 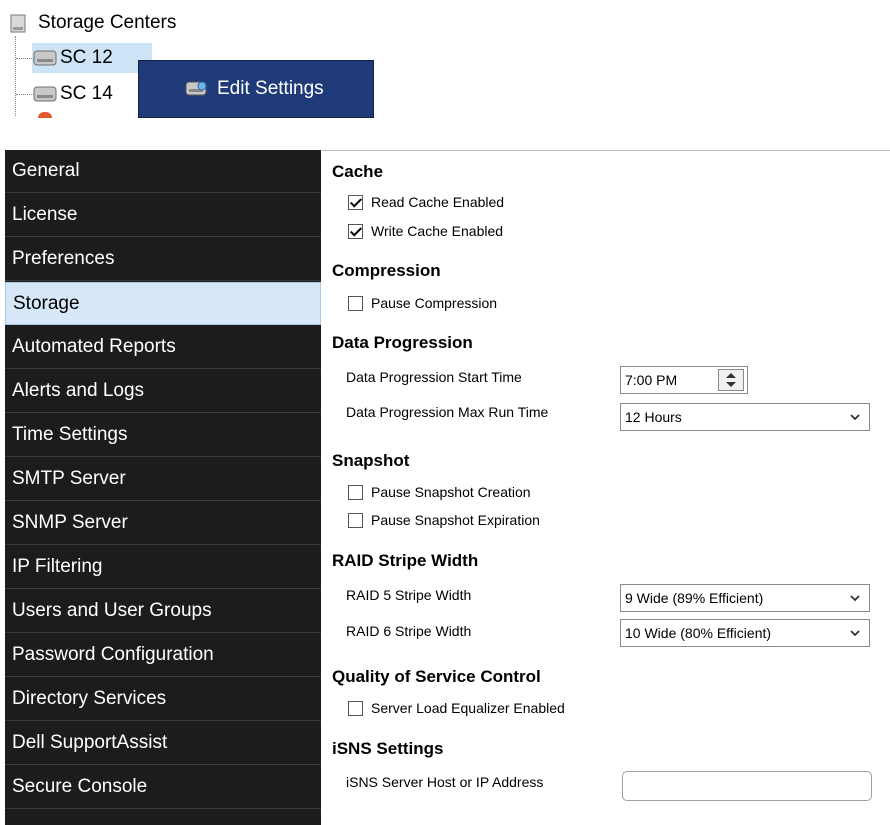 I want to click on dp-max-run-select: 12 Hours, so click(x=745, y=417).